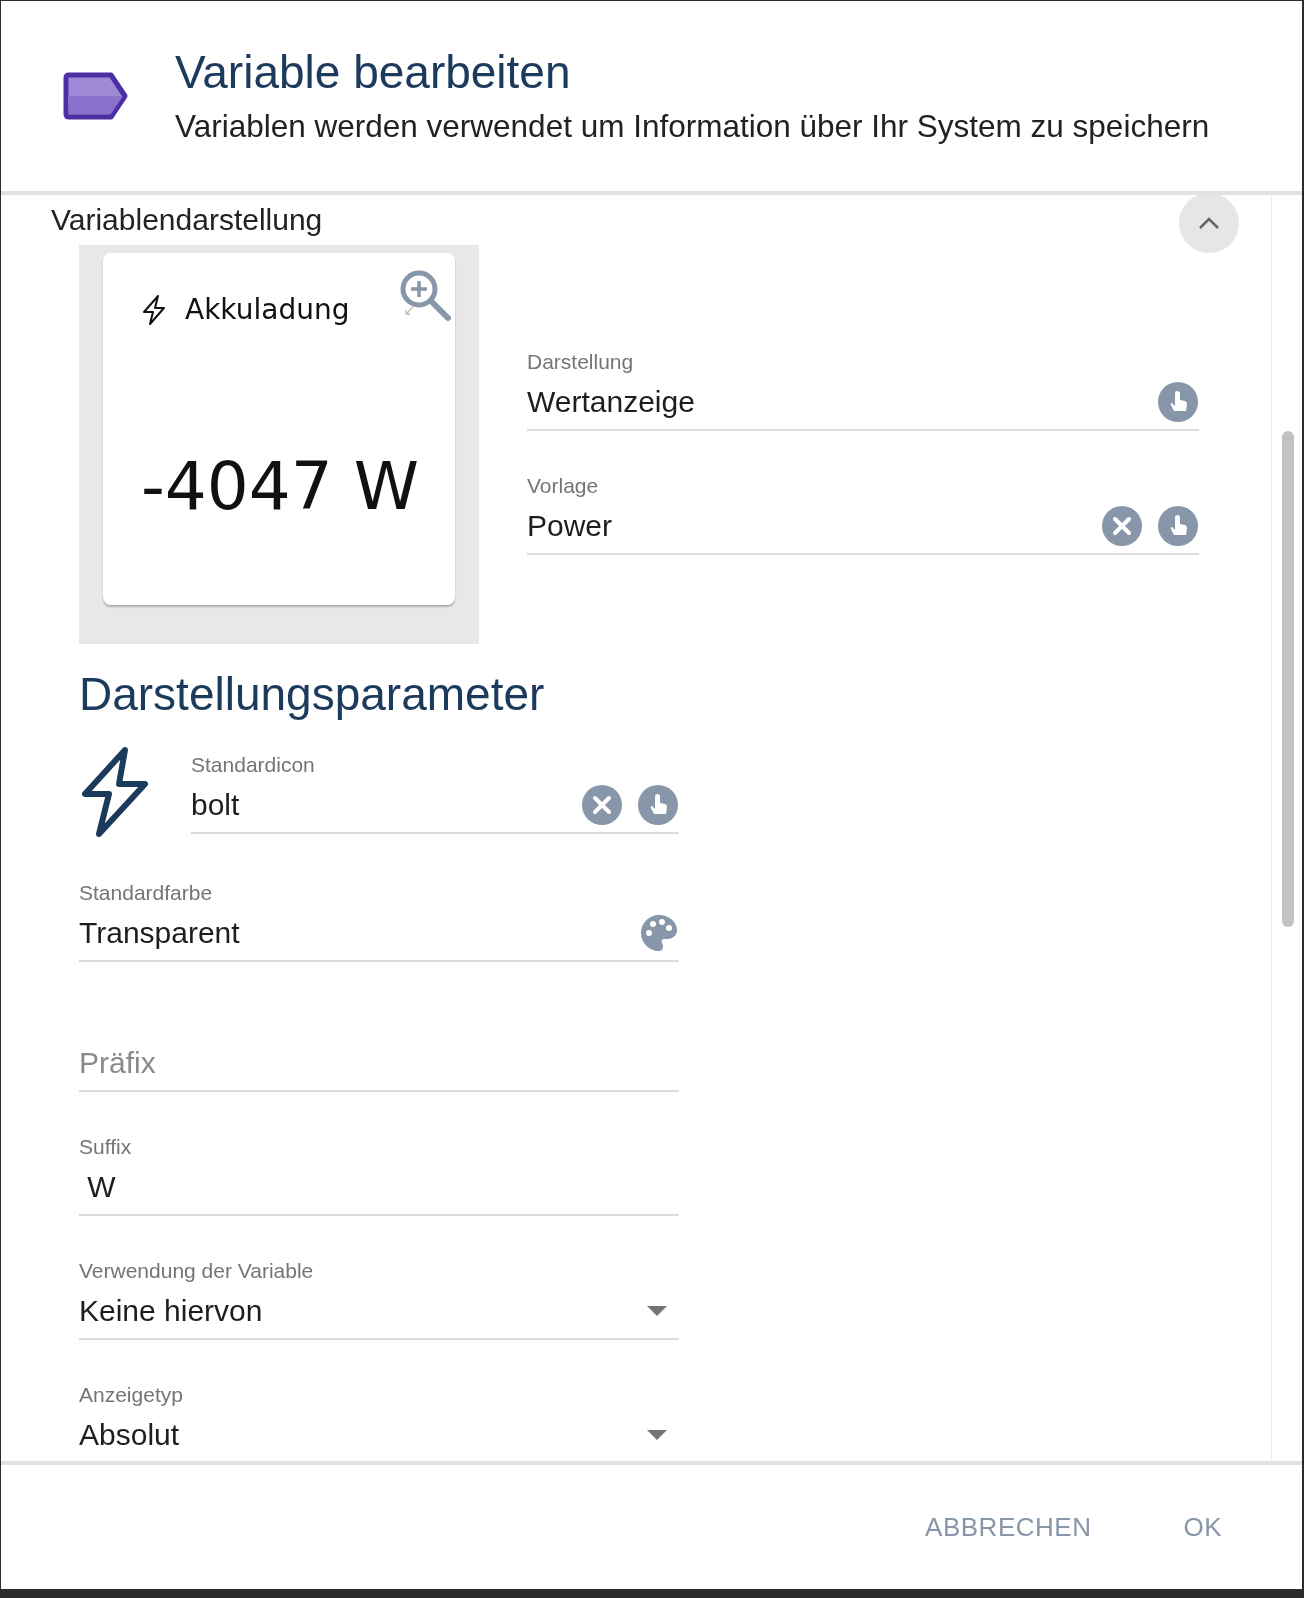  Describe the element at coordinates (267, 309) in the screenshot. I see `card-title: Akkuladung` at that location.